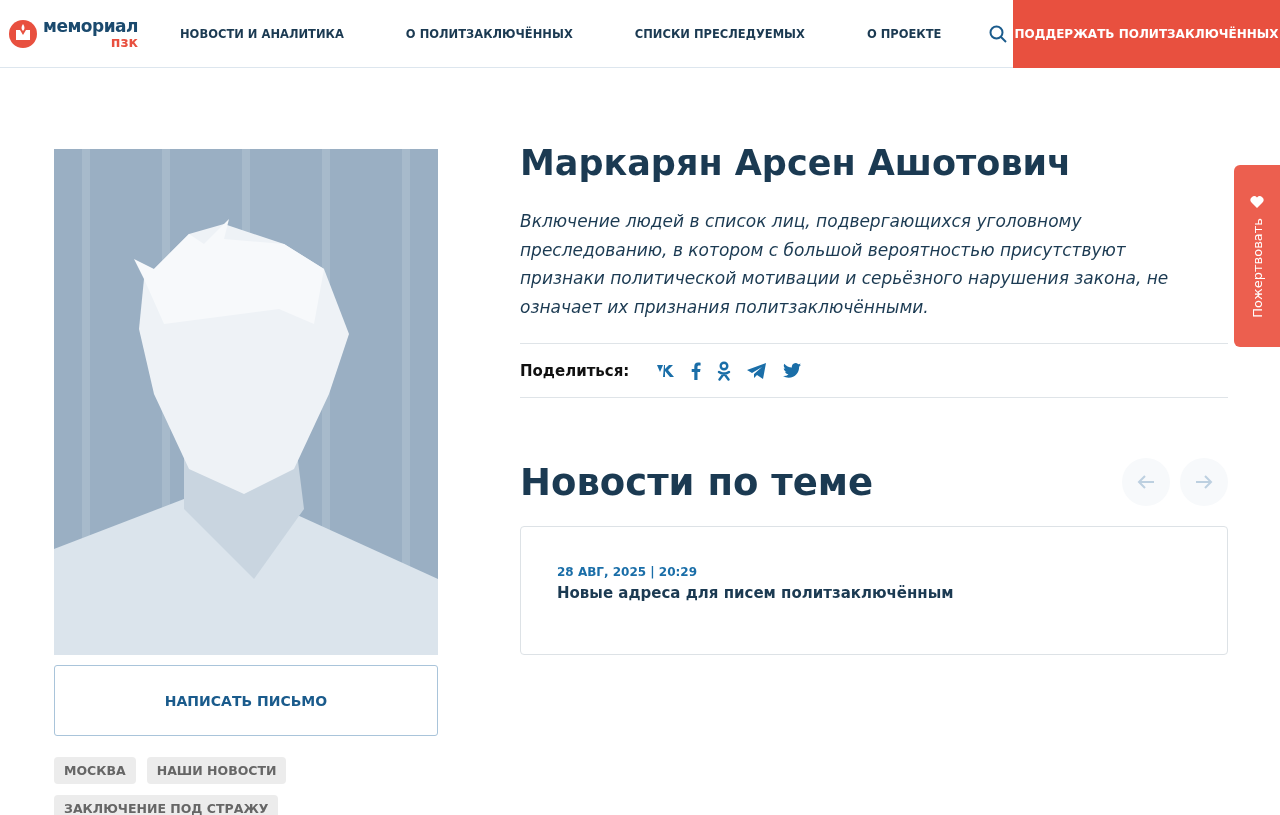 This screenshot has height=815, width=1280. What do you see at coordinates (874, 275) in the screenshot?
I see `disclaimer-text: Включение людей в список лиц, подвергающихся уголовному преследованию, в котором с большой вероятностью присутствуют признаки политической мотивации и серьёзного нарушения закона, не означает их признания политзаключёнными.` at bounding box center [874, 275].